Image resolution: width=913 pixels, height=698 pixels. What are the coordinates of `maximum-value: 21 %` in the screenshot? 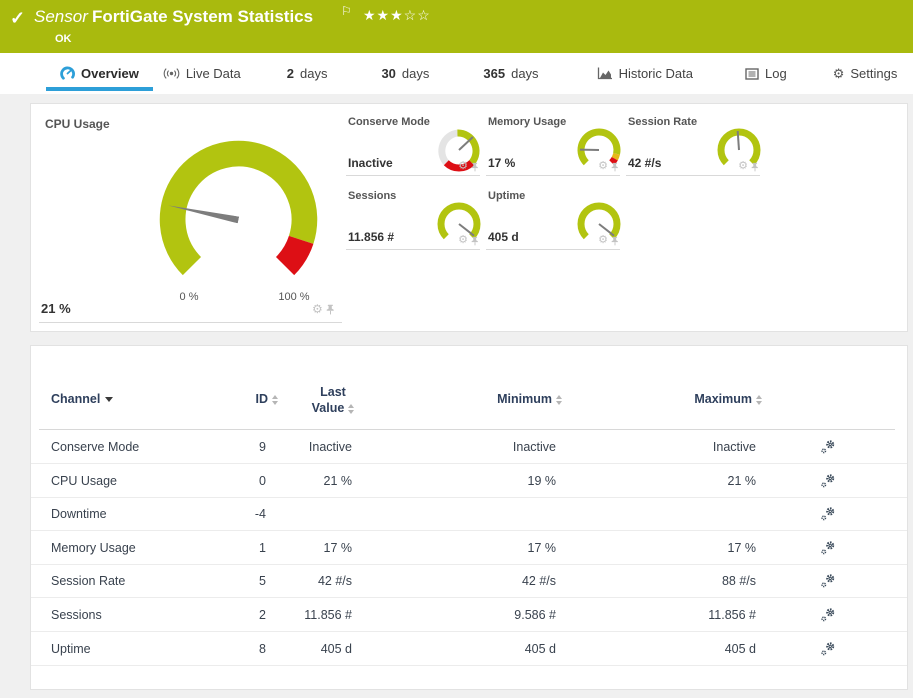 It's located at (742, 481).